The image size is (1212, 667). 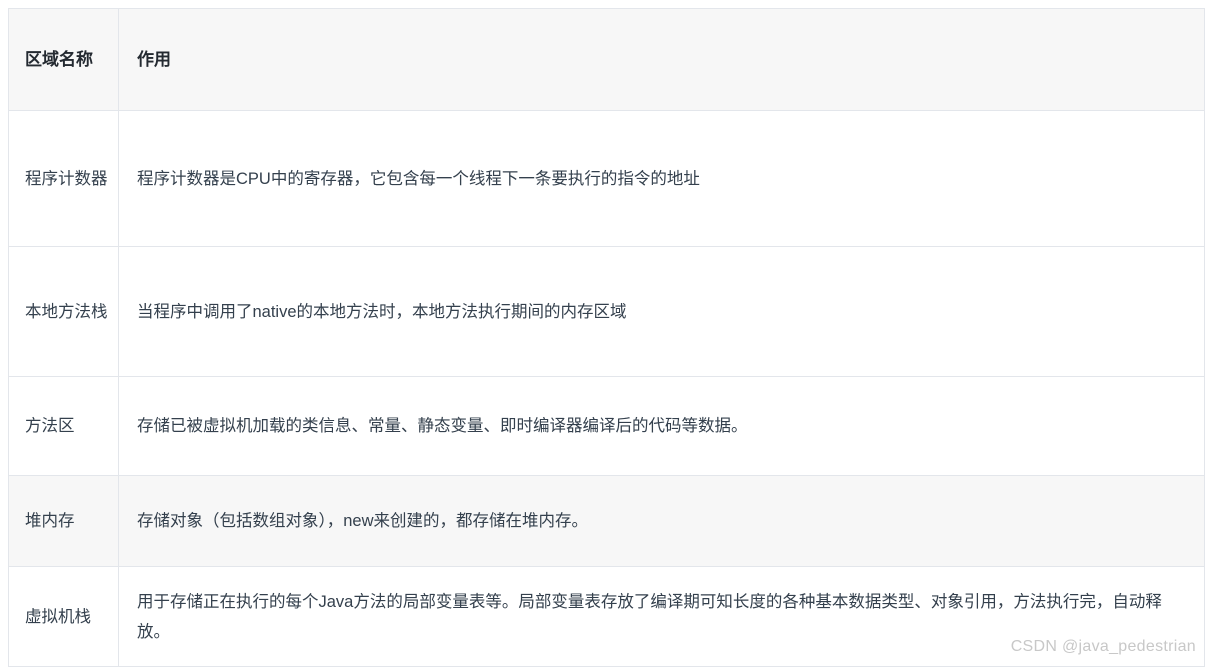 What do you see at coordinates (63, 178) in the screenshot?
I see `cell-area-name: 程序计数器` at bounding box center [63, 178].